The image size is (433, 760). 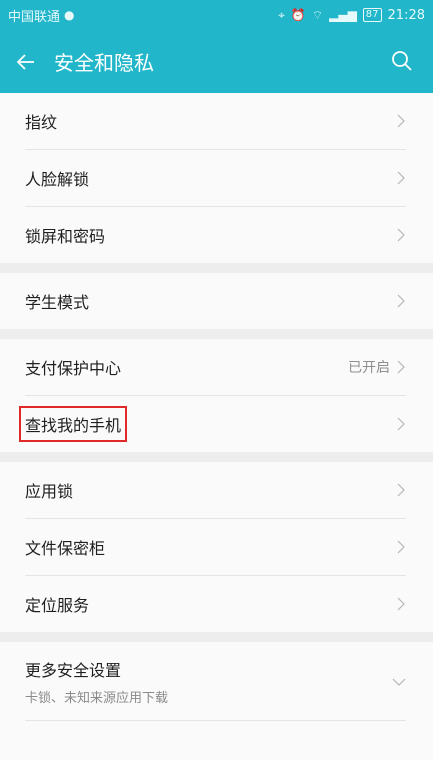 I want to click on app-bar: 安全和隐私, so click(x=216, y=61).